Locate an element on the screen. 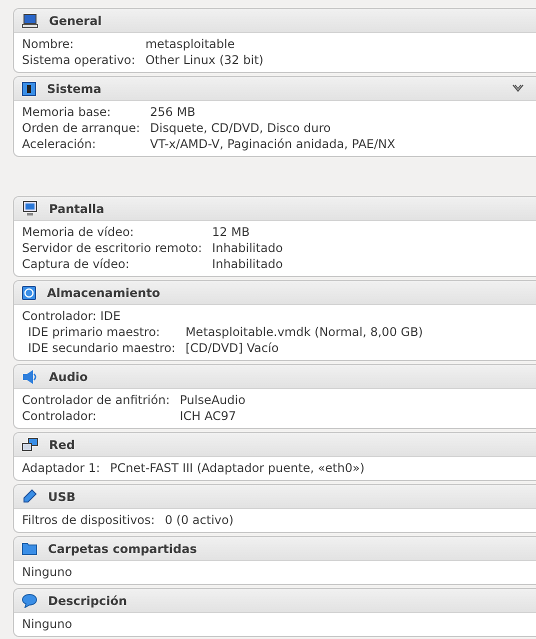 The height and width of the screenshot is (639, 536). detail-label: Sistema operativo: is located at coordinates (79, 60).